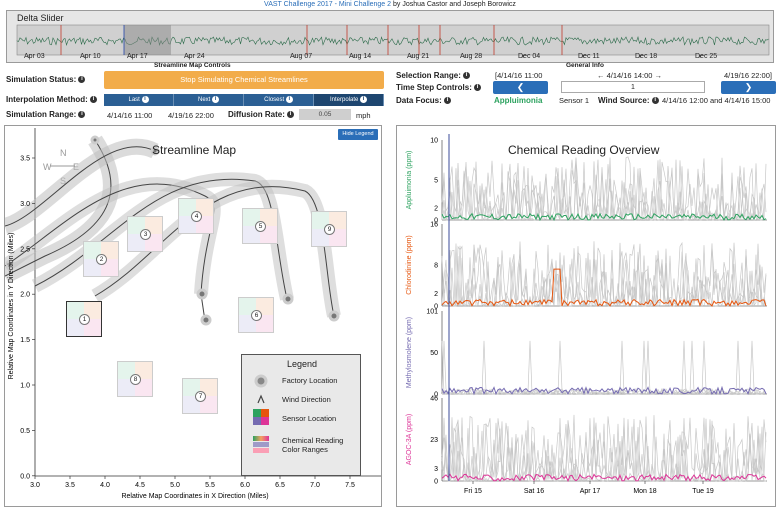  What do you see at coordinates (409, 439) in the screenshot?
I see `panel-axis-label: AGOC-3A (ppm)` at bounding box center [409, 439].